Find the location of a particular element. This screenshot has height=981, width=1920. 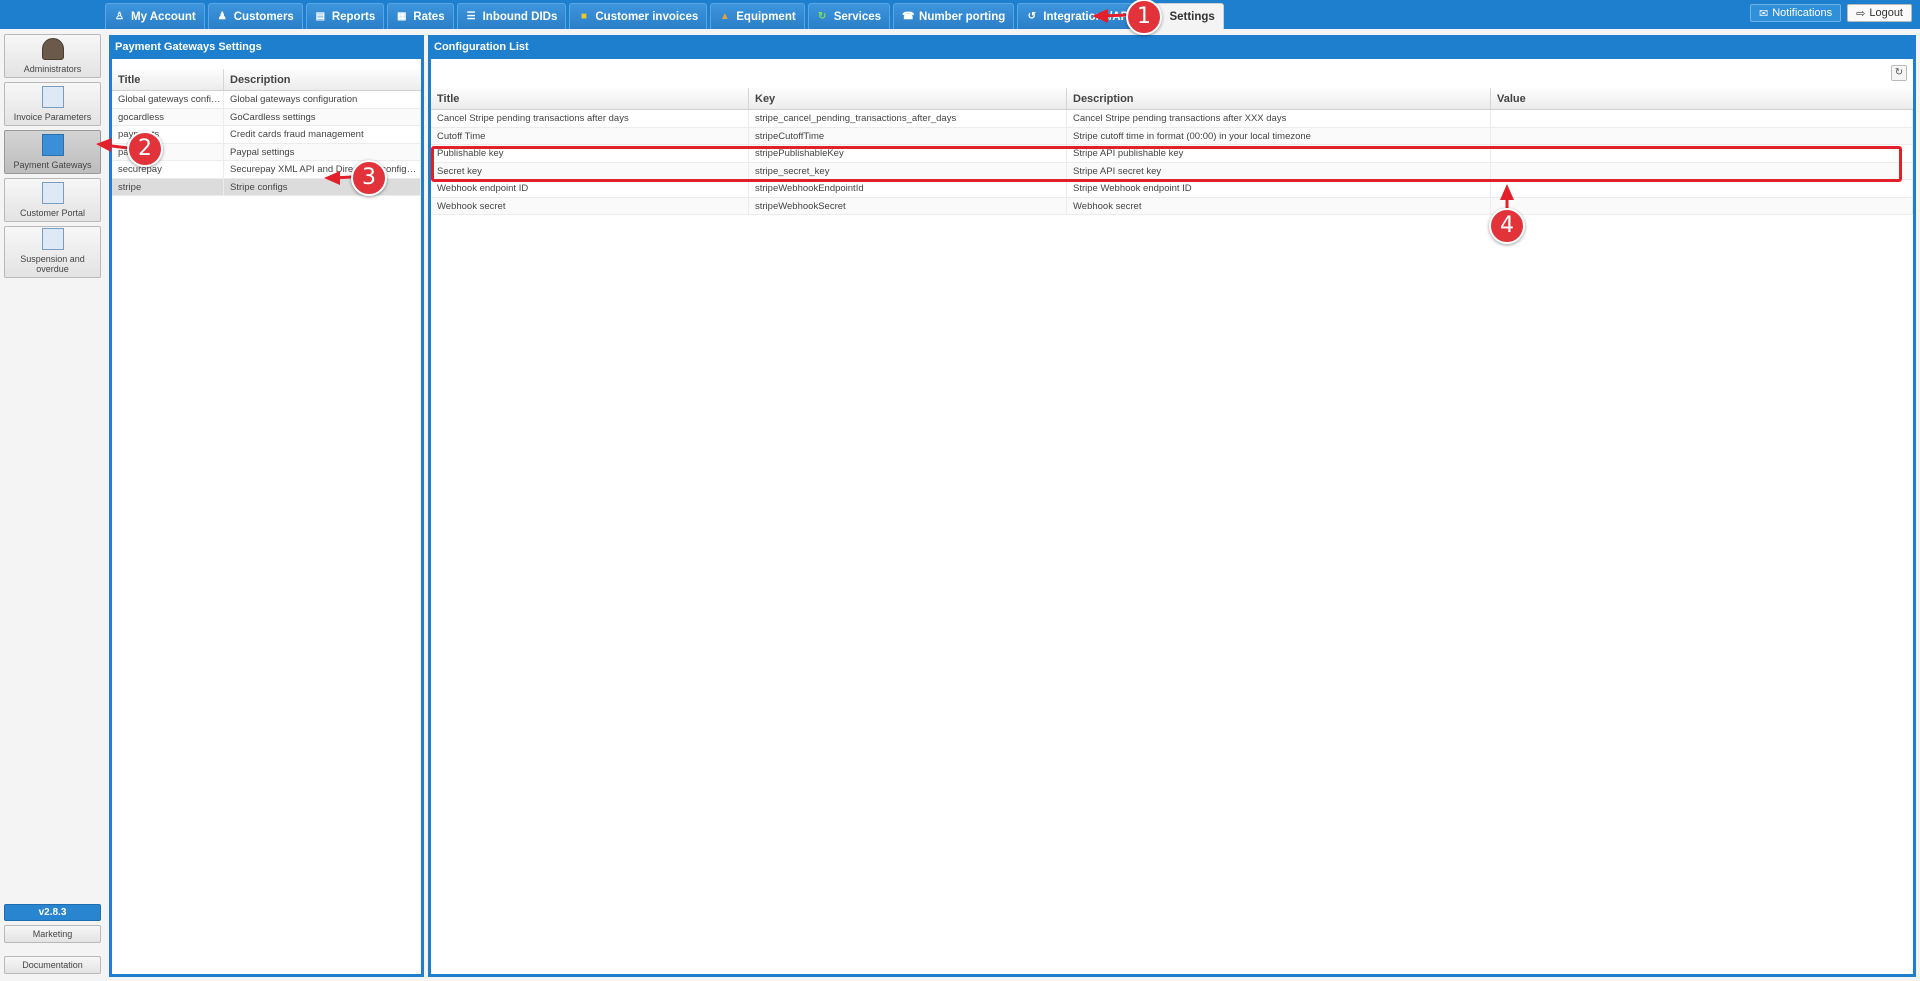

annotation-marker-4: 4 is located at coordinates (1507, 226).